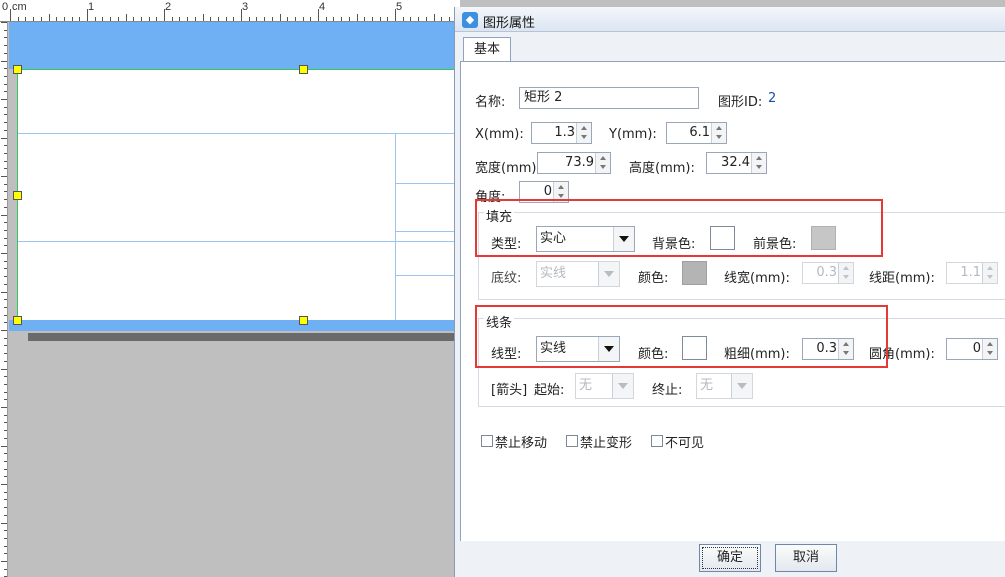 The image size is (1005, 577). Describe the element at coordinates (91, 7) in the screenshot. I see `ruler-label-1: 1` at that location.